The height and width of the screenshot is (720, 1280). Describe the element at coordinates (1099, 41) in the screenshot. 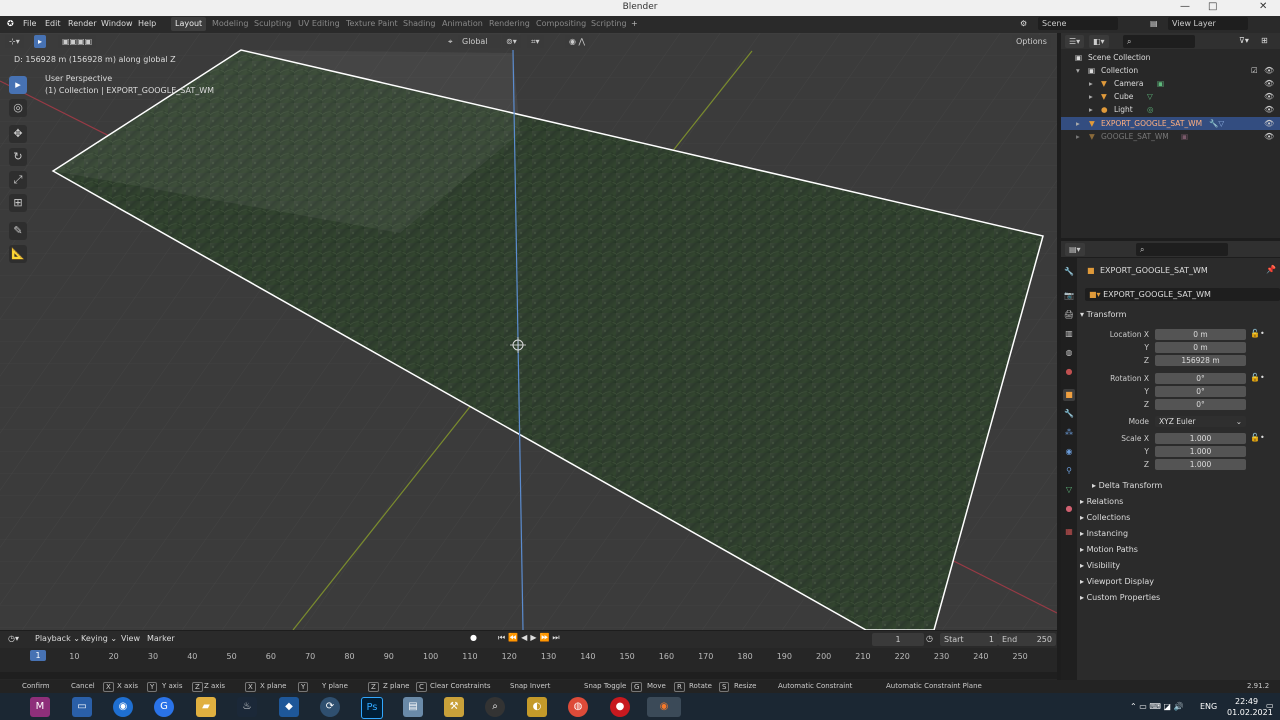

I see `display-mode-icon: ◧▾` at that location.